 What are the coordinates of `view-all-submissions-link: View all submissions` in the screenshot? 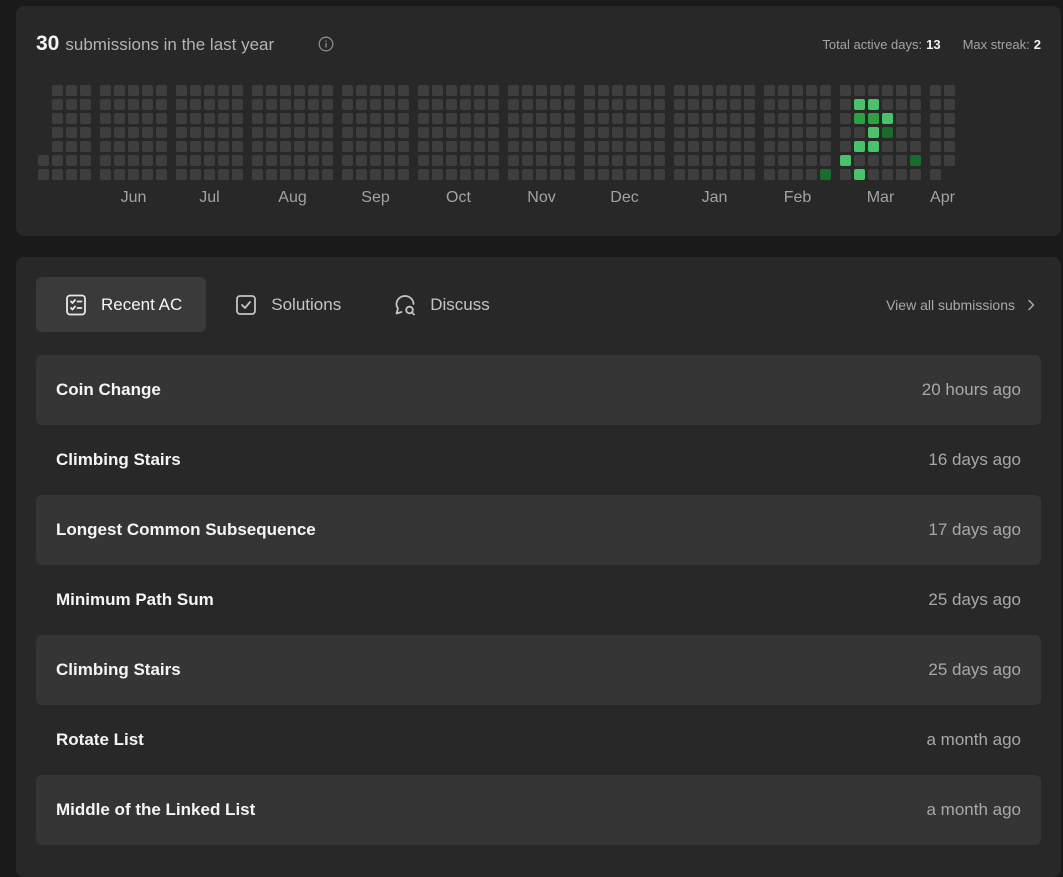 It's located at (961, 305).